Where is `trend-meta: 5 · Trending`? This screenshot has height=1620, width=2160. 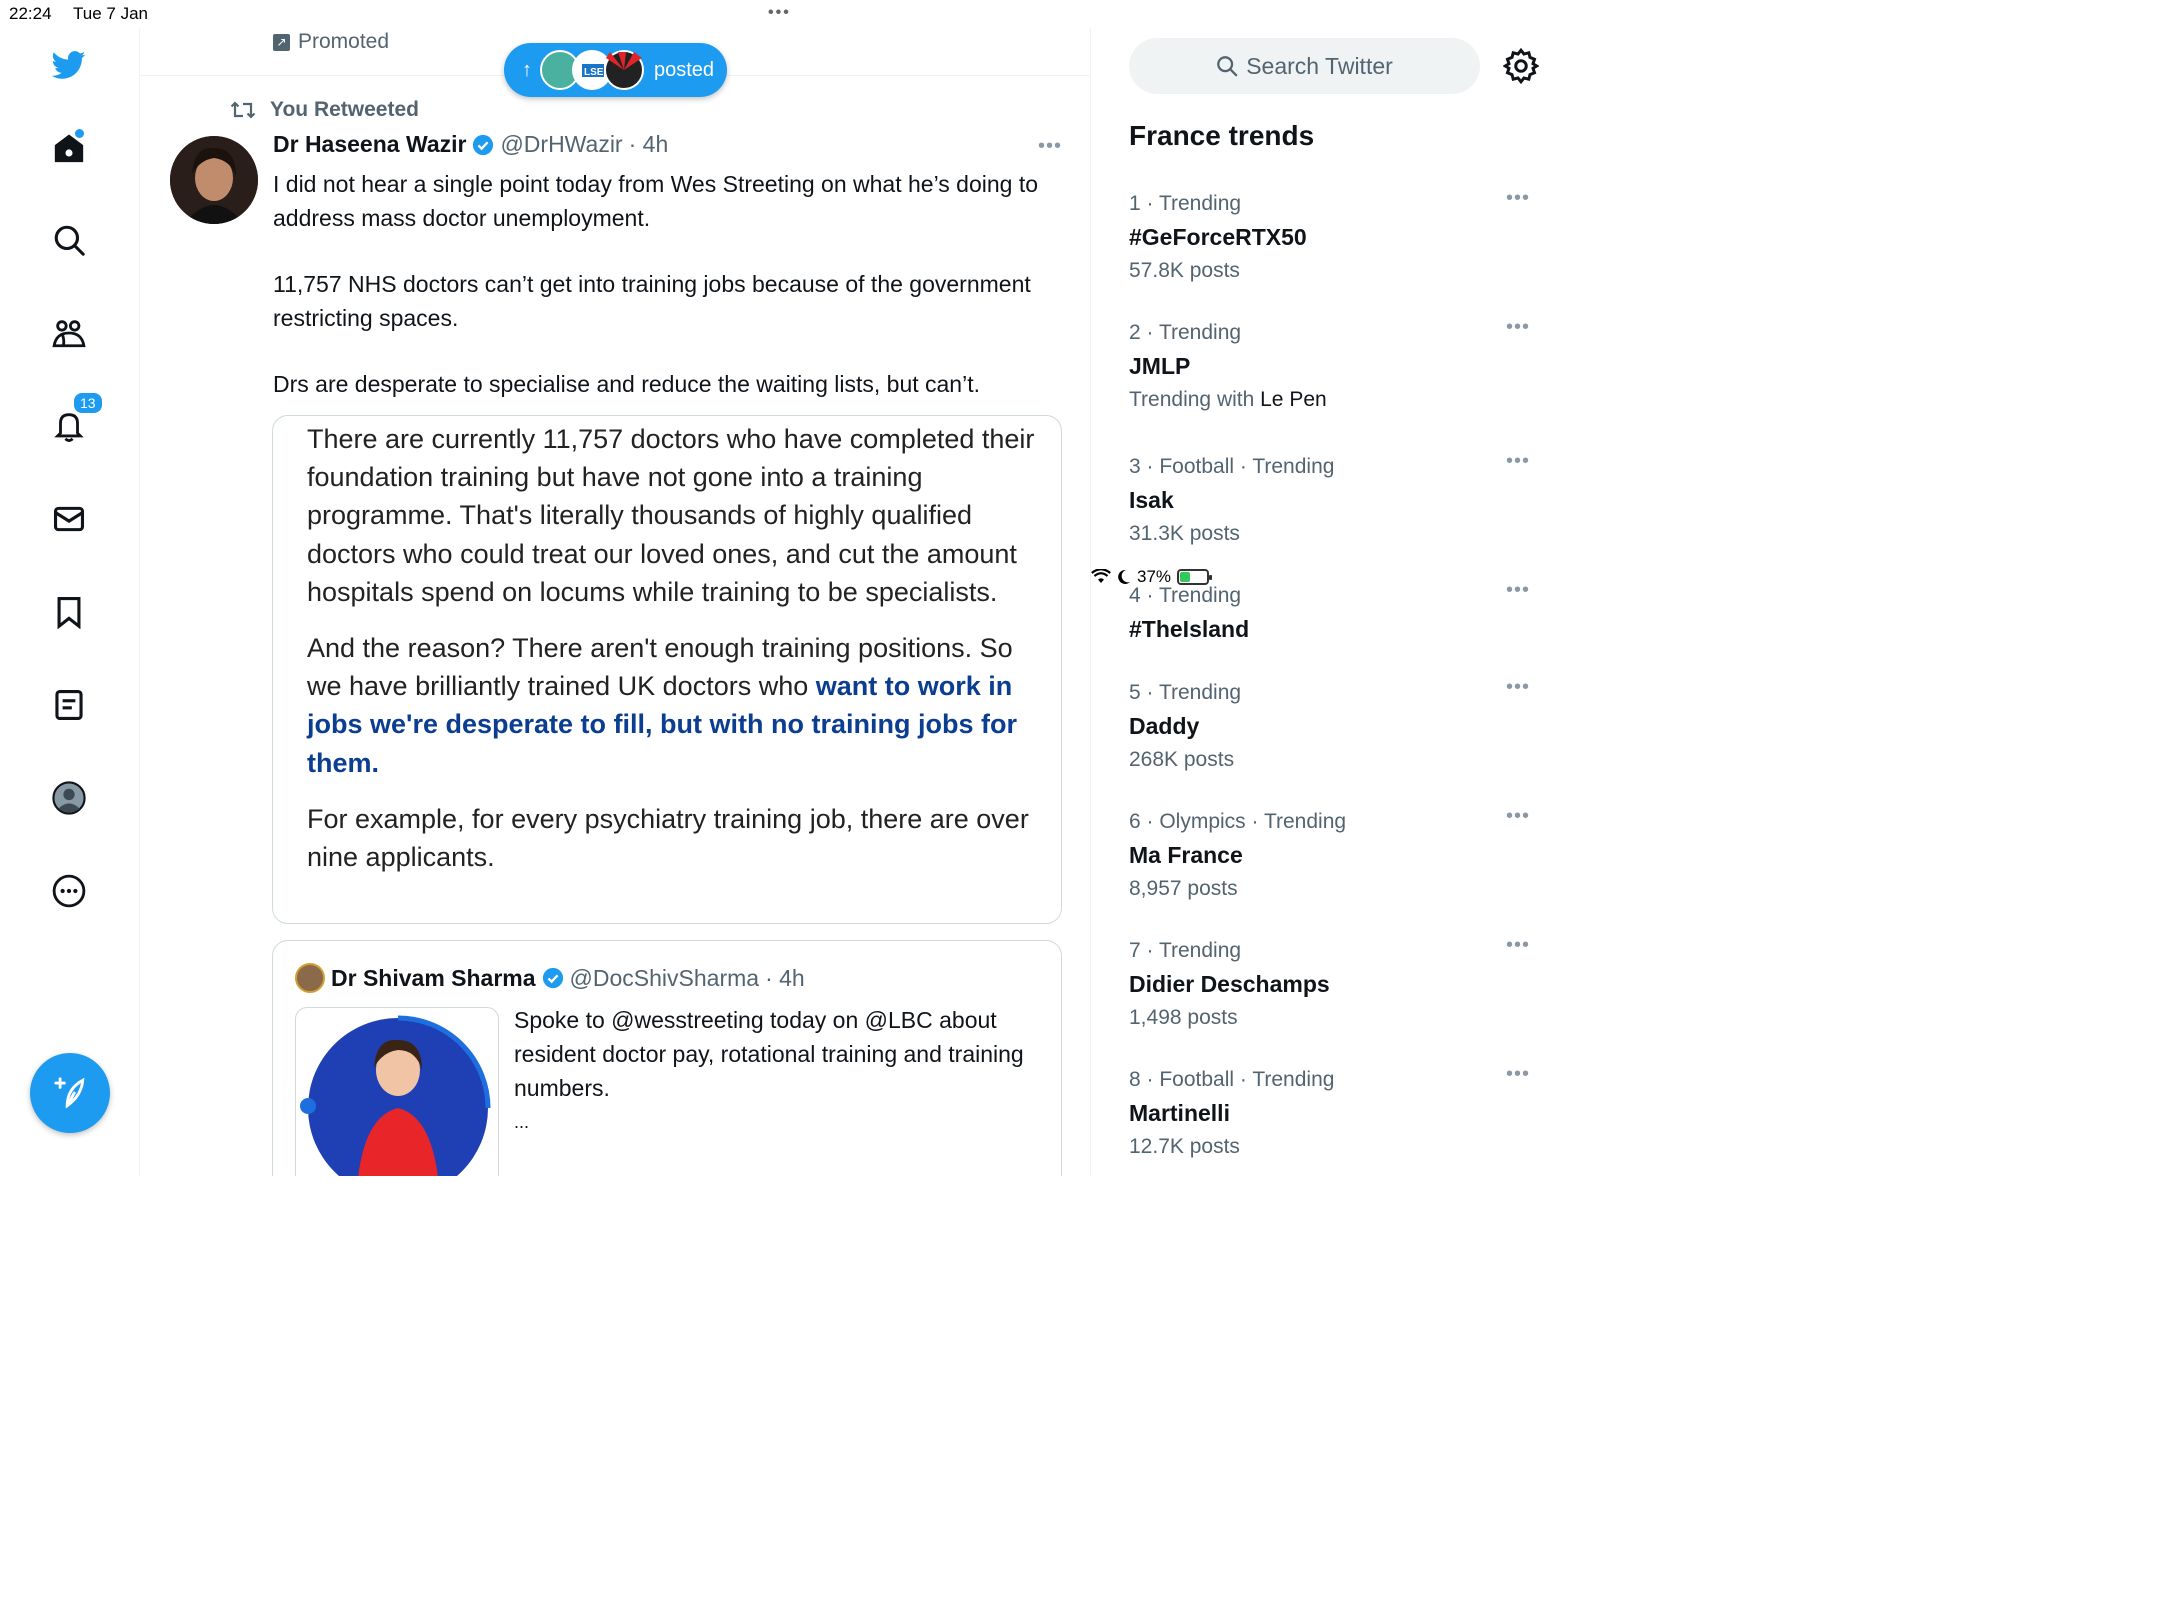 trend-meta: 5 · Trending is located at coordinates (1185, 692).